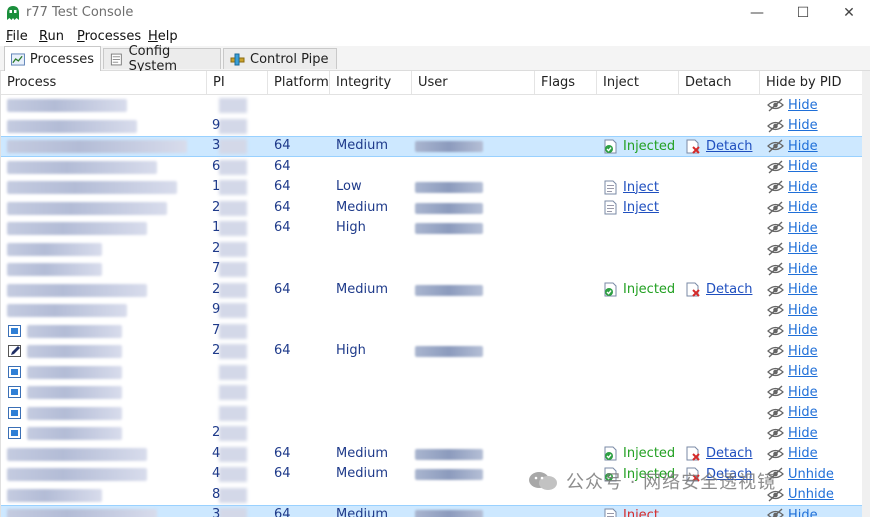 The height and width of the screenshot is (517, 870). I want to click on table-row: 4 64 Medium Injected Detach Hide, so click(432, 454).